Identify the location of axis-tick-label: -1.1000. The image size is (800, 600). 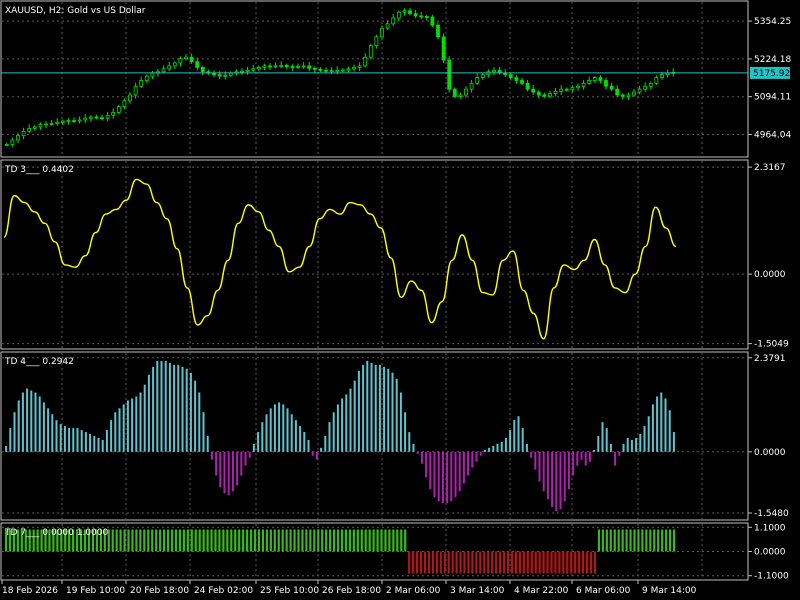
(771, 577).